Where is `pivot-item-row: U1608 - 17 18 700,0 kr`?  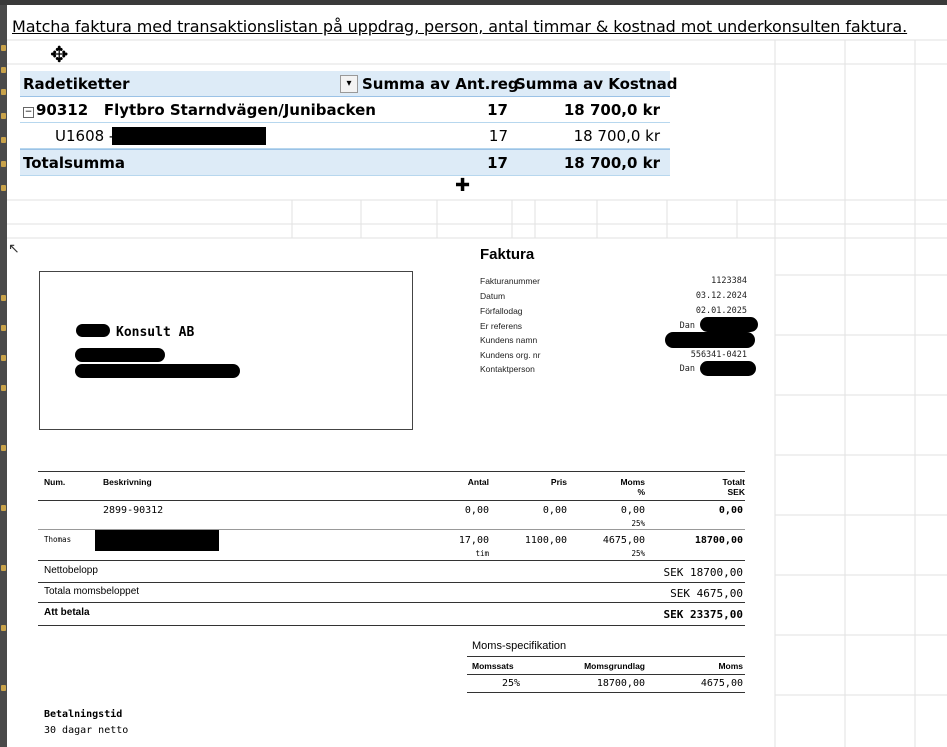
pivot-item-row: U1608 - 17 18 700,0 kr is located at coordinates (345, 136).